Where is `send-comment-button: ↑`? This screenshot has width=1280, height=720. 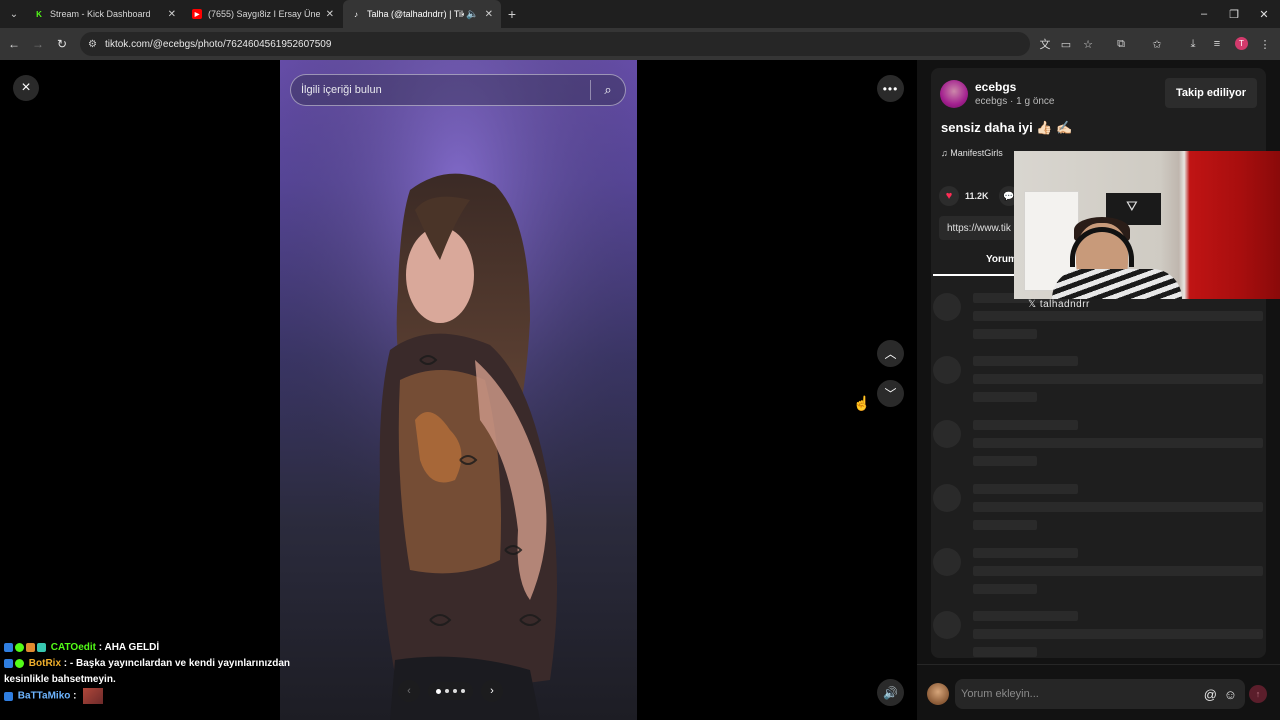
send-comment-button: ↑ is located at coordinates (1258, 694).